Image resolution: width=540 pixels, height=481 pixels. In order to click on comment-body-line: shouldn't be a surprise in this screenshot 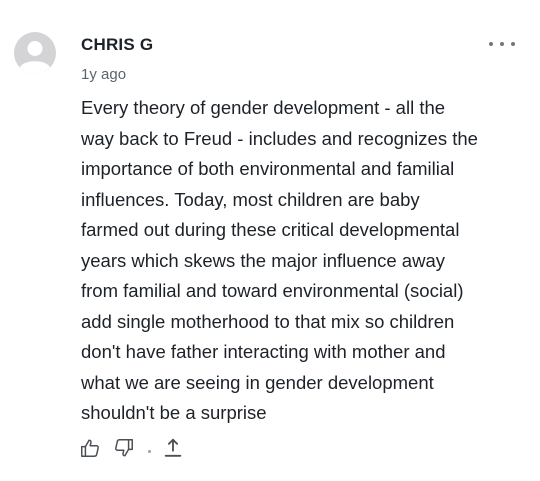, I will do `click(174, 412)`.